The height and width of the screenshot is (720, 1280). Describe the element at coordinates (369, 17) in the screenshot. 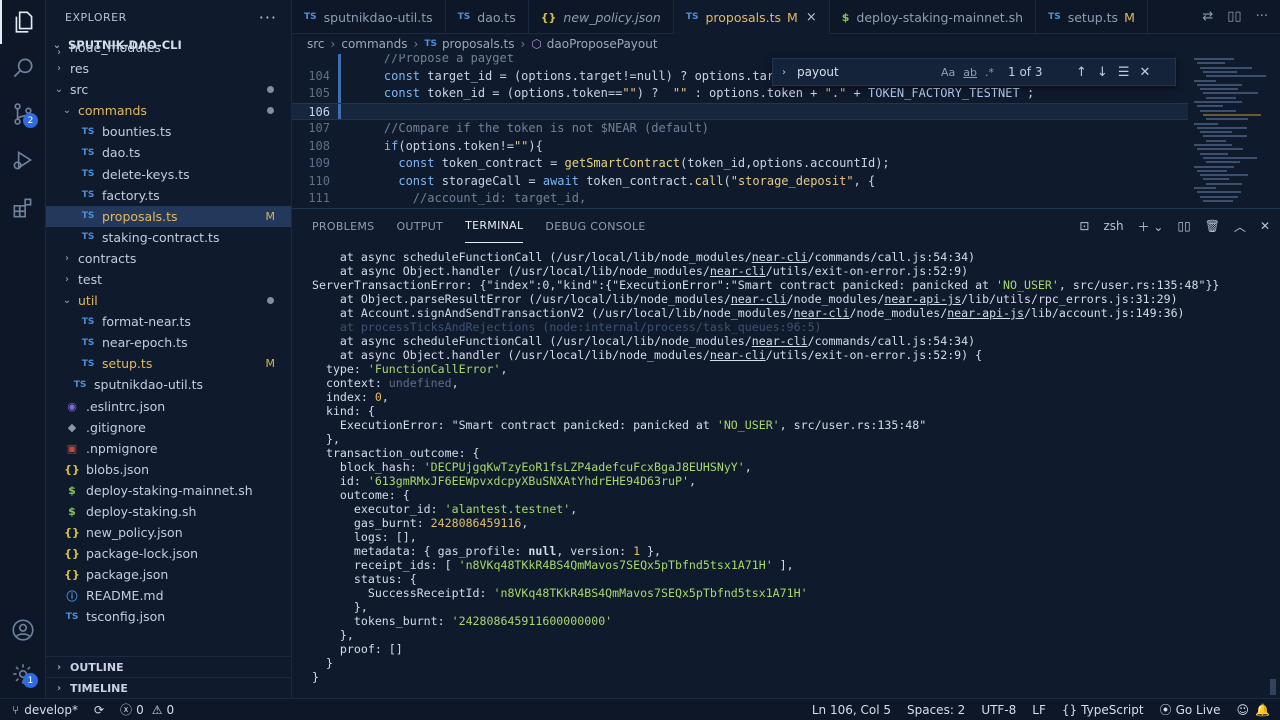

I see `tab-sputnikdao-util-ts: TS sputnikdao-util.ts` at that location.